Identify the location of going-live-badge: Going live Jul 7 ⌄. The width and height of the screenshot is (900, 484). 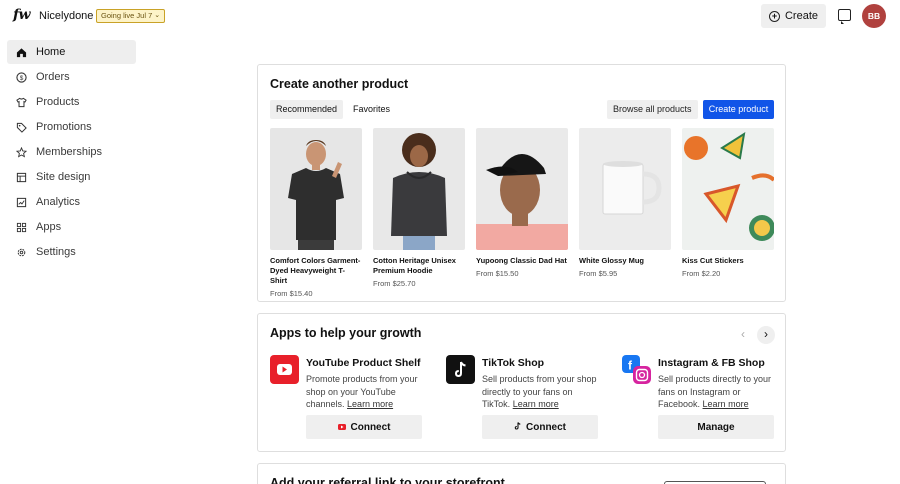
(131, 16).